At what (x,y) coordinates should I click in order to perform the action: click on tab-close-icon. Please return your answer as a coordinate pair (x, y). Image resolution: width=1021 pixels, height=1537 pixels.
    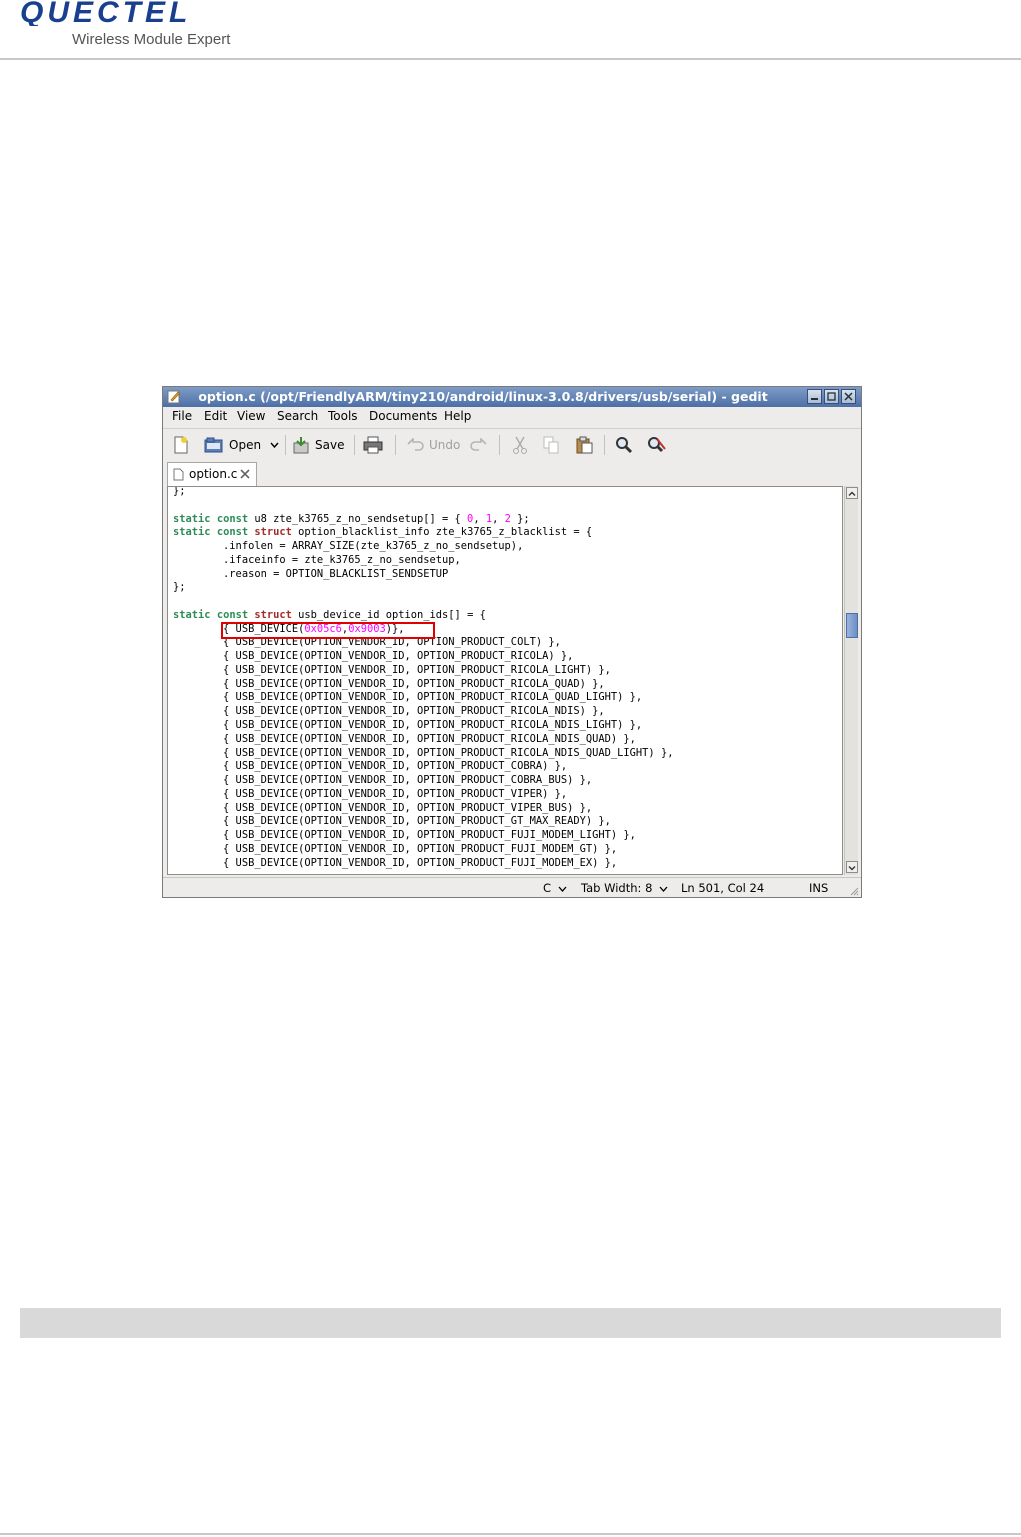
    Looking at the image, I should click on (245, 474).